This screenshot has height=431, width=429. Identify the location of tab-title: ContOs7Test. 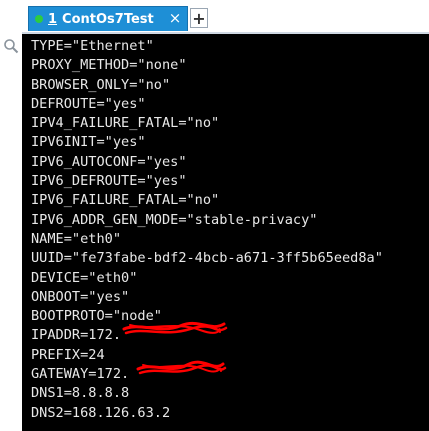
(108, 19).